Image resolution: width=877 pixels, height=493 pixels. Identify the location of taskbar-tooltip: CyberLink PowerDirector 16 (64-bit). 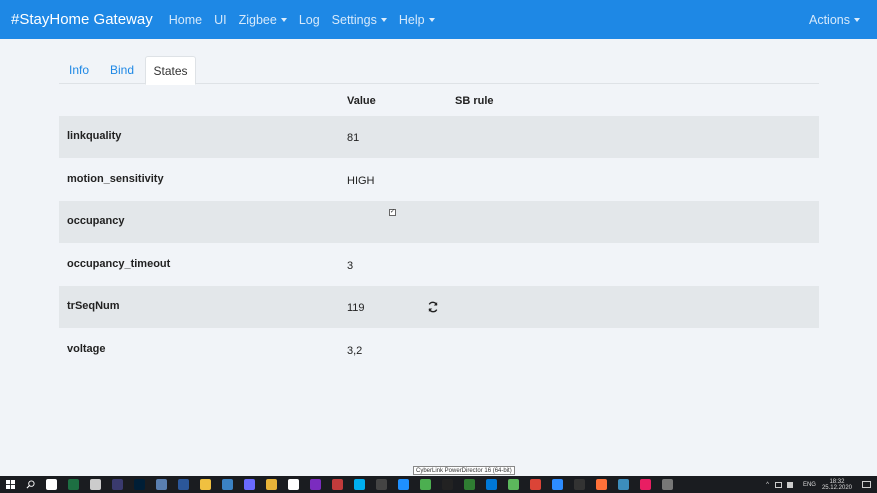
(464, 470).